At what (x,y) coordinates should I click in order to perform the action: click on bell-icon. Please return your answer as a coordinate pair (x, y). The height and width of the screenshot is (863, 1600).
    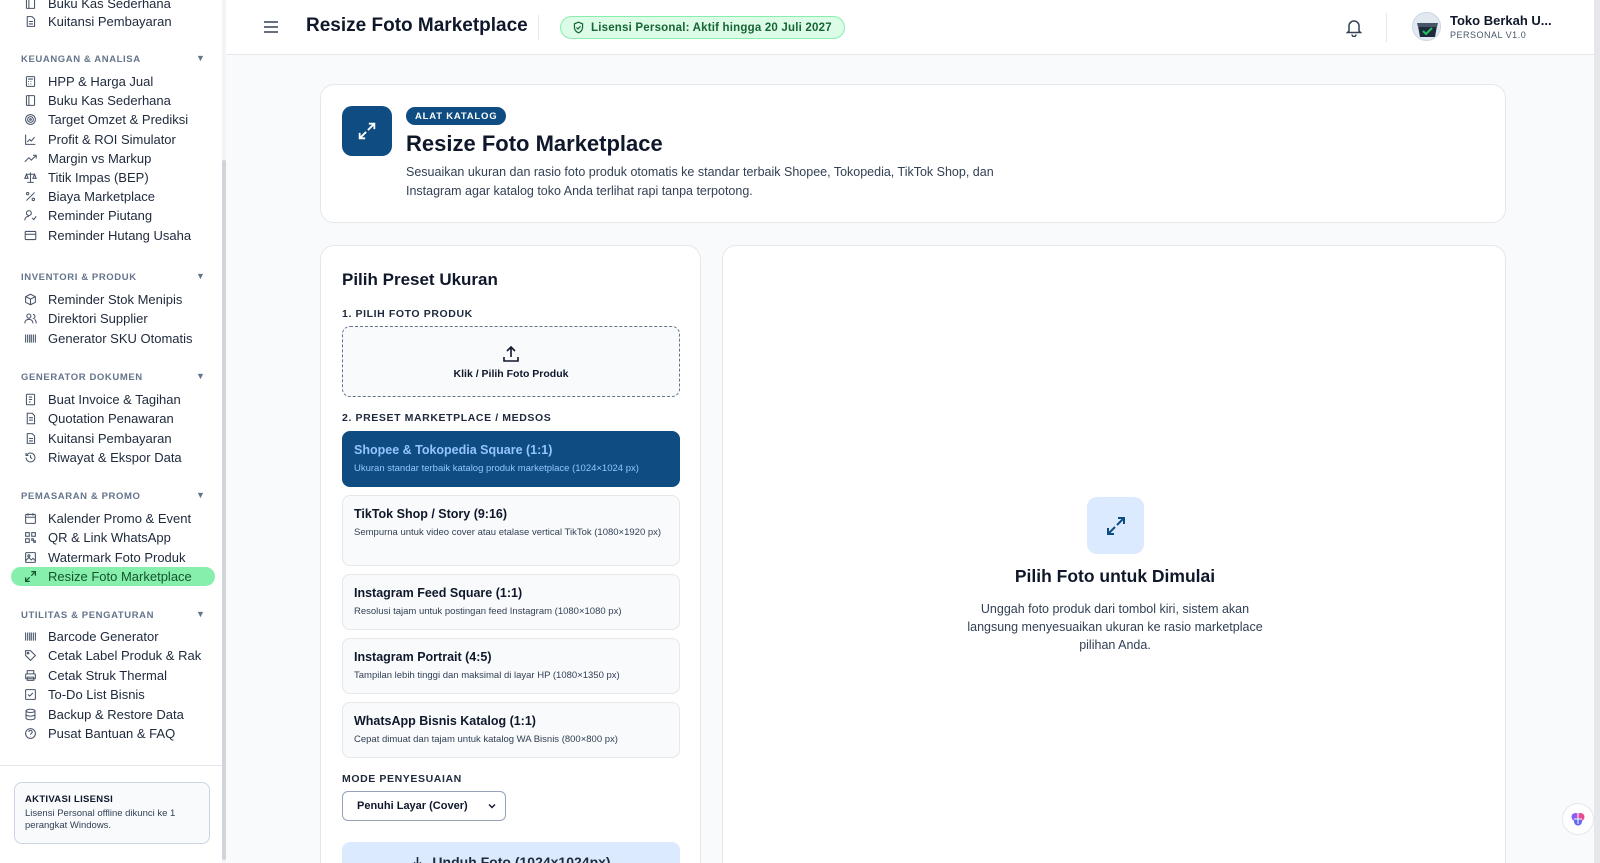
    Looking at the image, I should click on (1354, 27).